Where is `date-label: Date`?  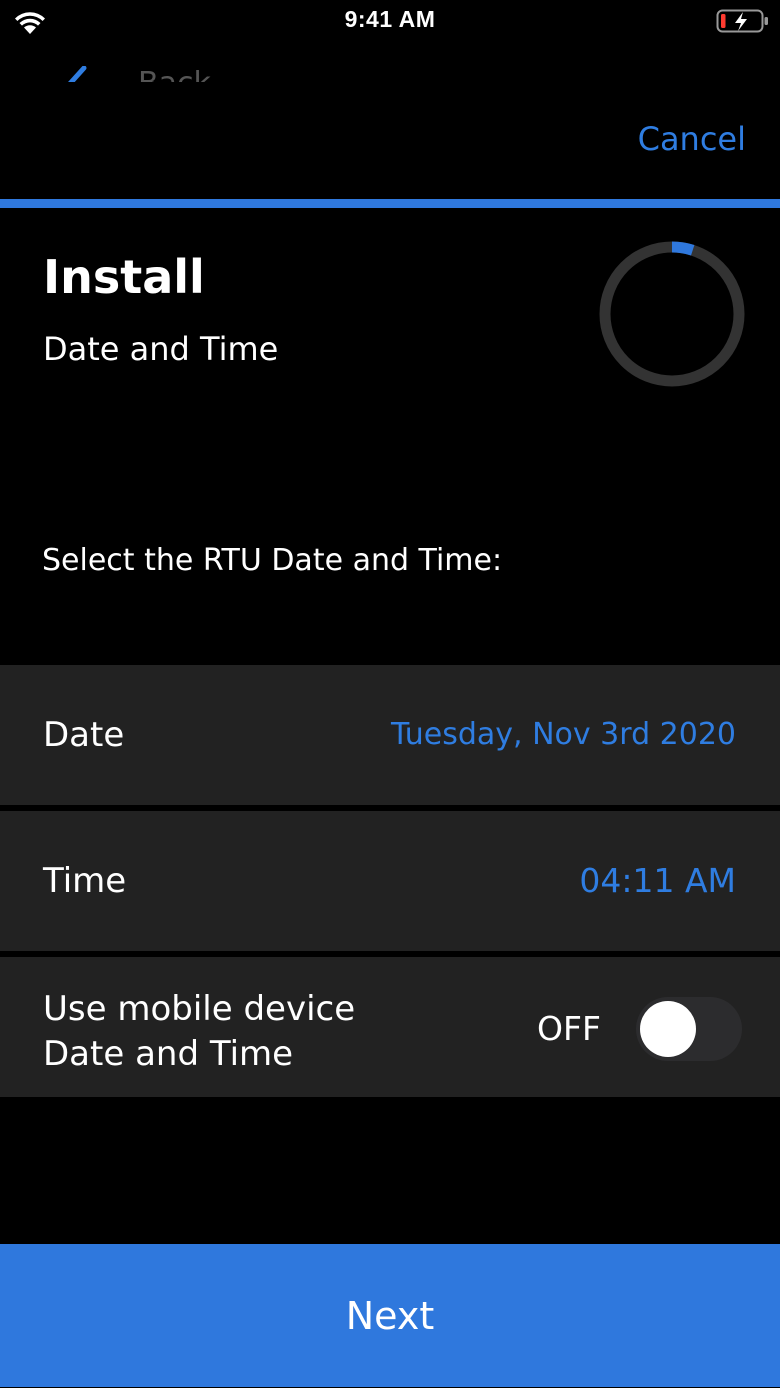
date-label: Date is located at coordinates (84, 735).